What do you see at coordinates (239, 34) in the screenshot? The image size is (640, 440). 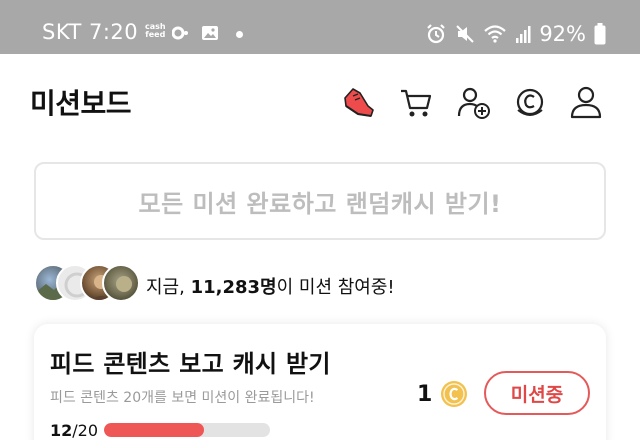 I see `status-dot` at bounding box center [239, 34].